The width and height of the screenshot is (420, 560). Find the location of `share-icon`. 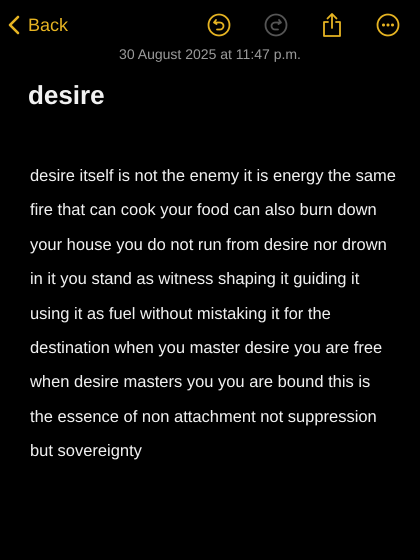

share-icon is located at coordinates (332, 25).